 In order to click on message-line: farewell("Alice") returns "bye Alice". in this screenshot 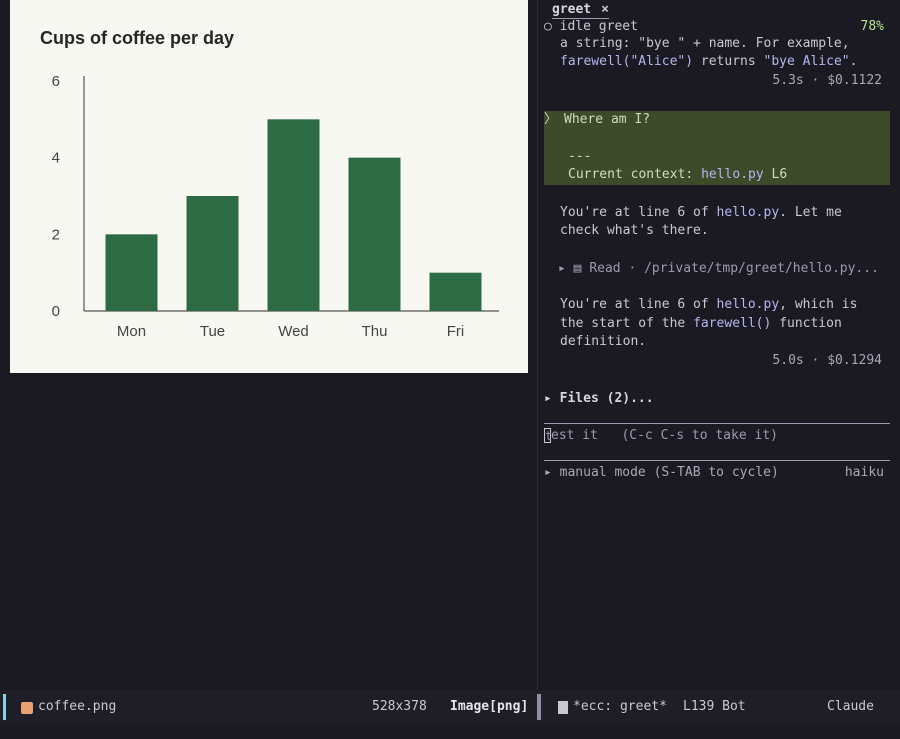, I will do `click(708, 62)`.